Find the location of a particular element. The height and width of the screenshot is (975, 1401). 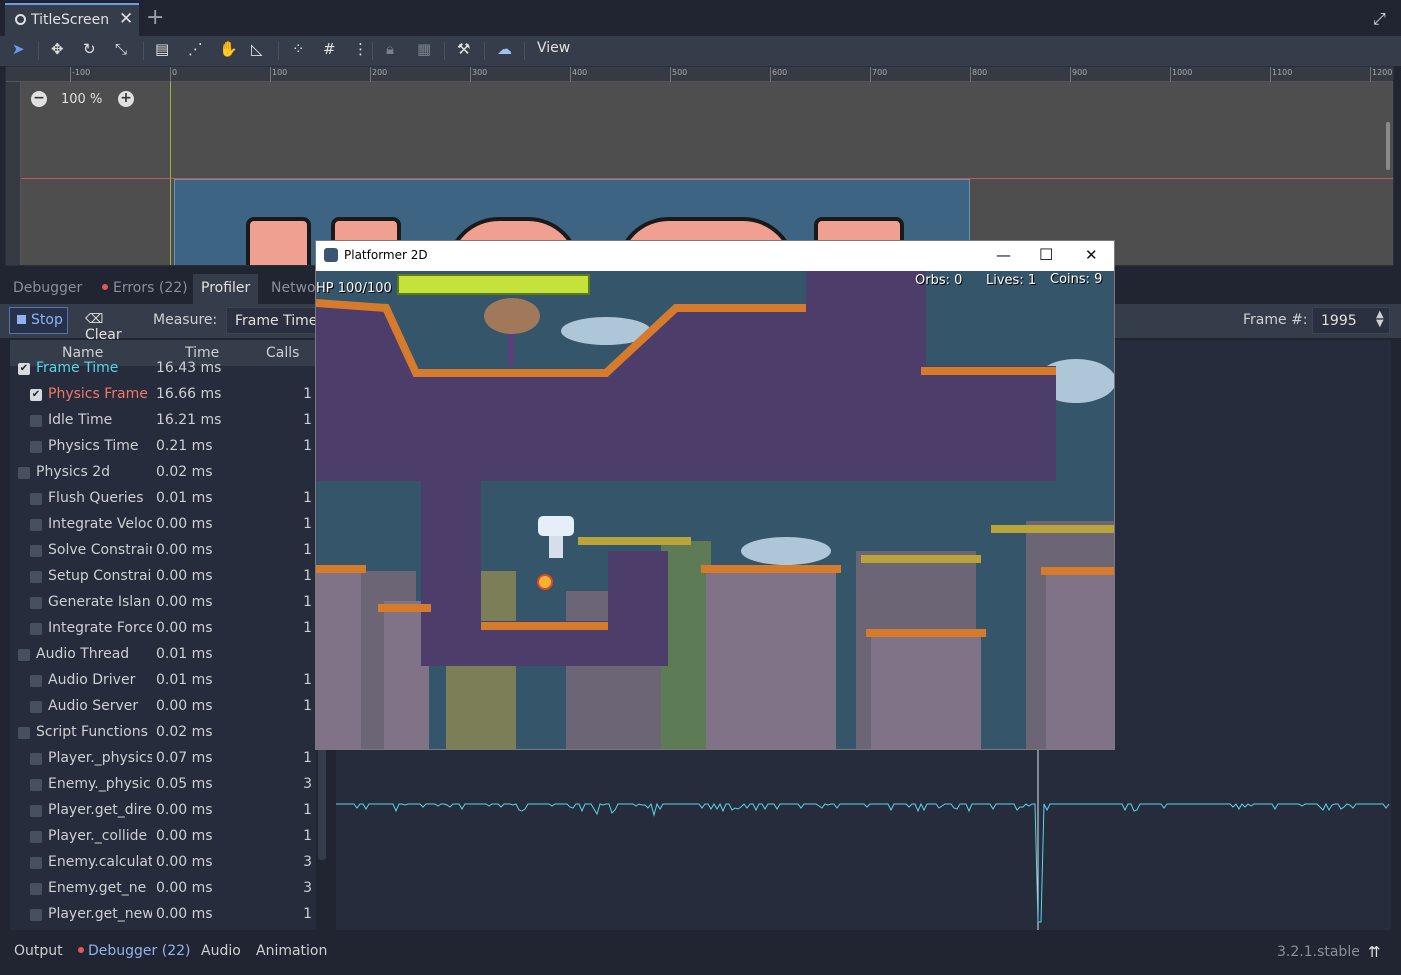

profiler-row: Enemy.calculat 0.00 ms 3 is located at coordinates (163, 863).